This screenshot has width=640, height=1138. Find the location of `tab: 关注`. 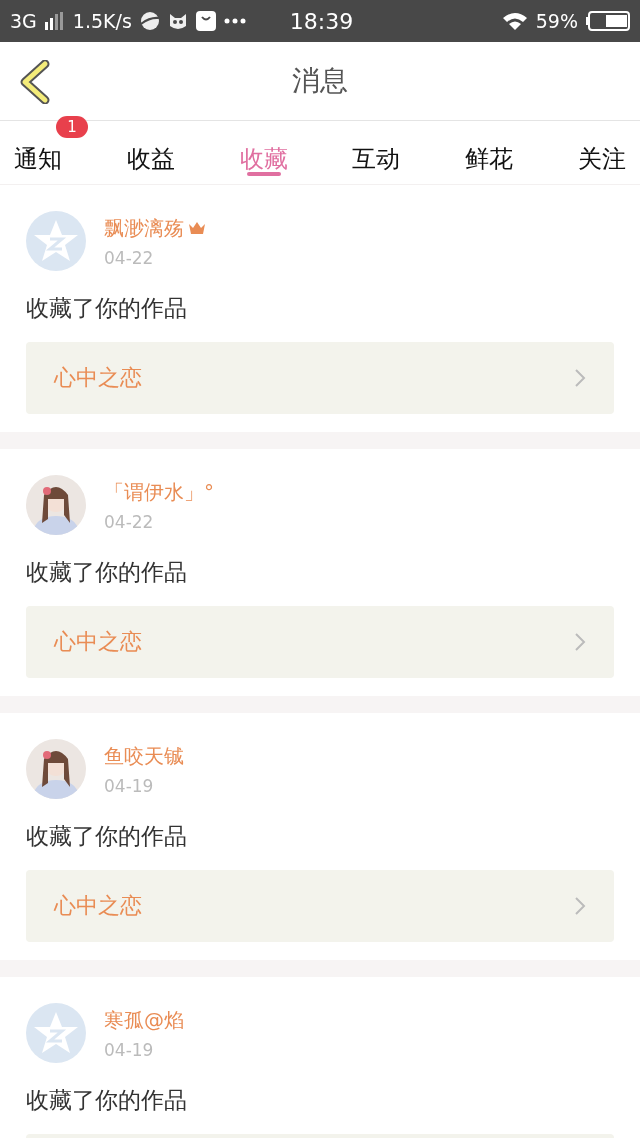

tab: 关注 is located at coordinates (602, 152).